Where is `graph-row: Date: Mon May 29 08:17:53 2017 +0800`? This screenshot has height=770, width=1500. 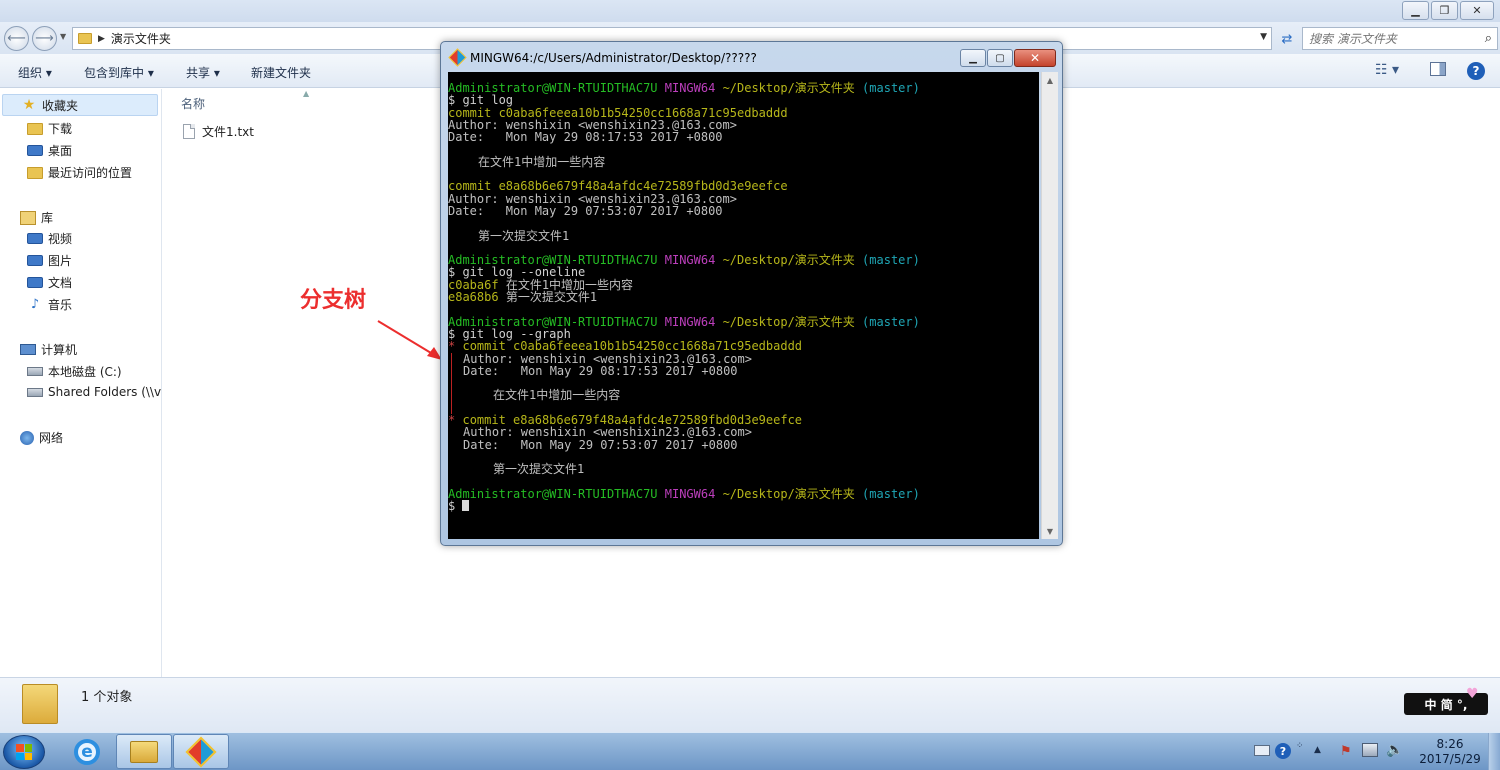
graph-row: Date: Mon May 29 08:17:53 2017 +0800 is located at coordinates (743, 371).